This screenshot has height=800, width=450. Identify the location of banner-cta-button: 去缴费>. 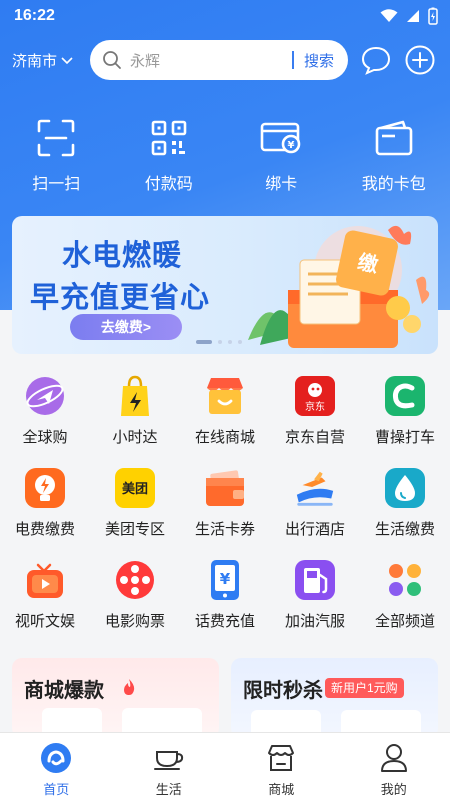
(126, 327).